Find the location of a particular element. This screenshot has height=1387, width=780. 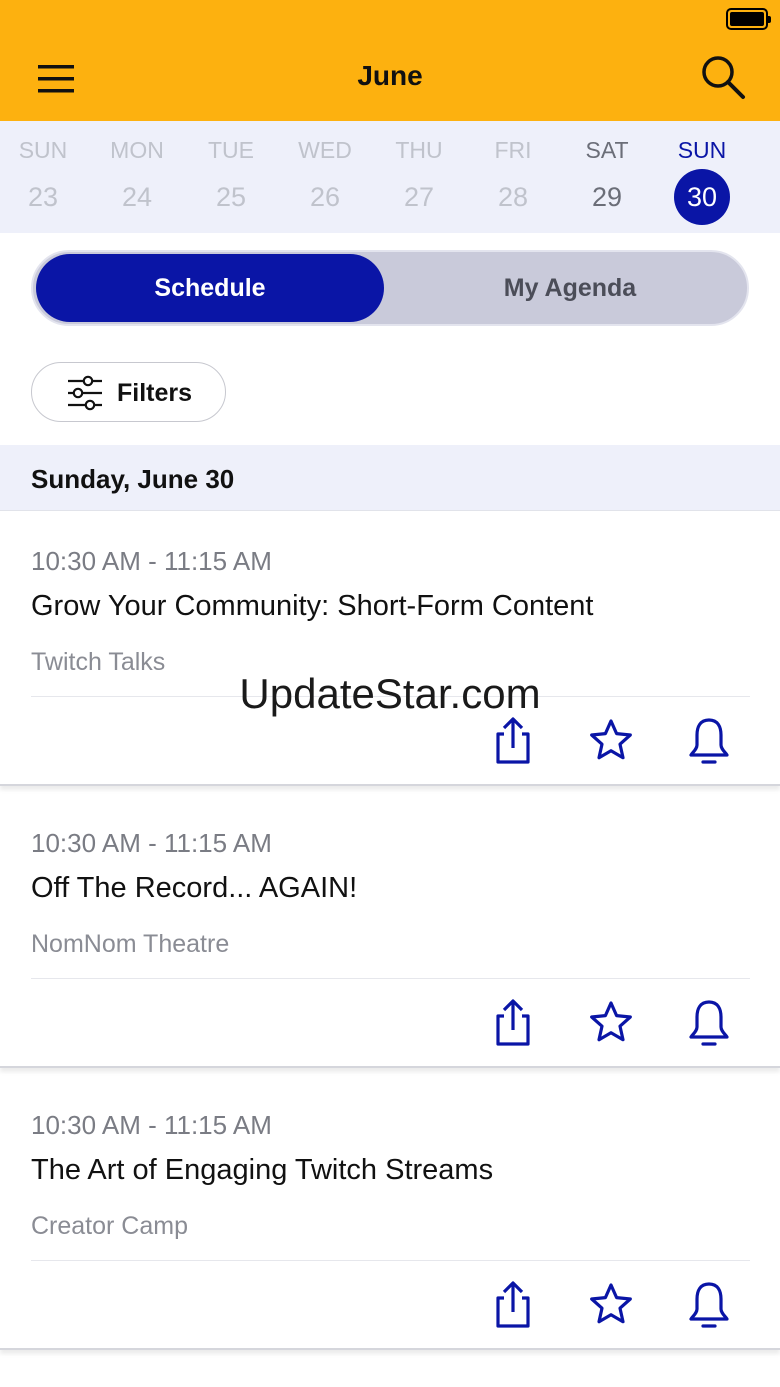

day-number: 30 is located at coordinates (702, 197).